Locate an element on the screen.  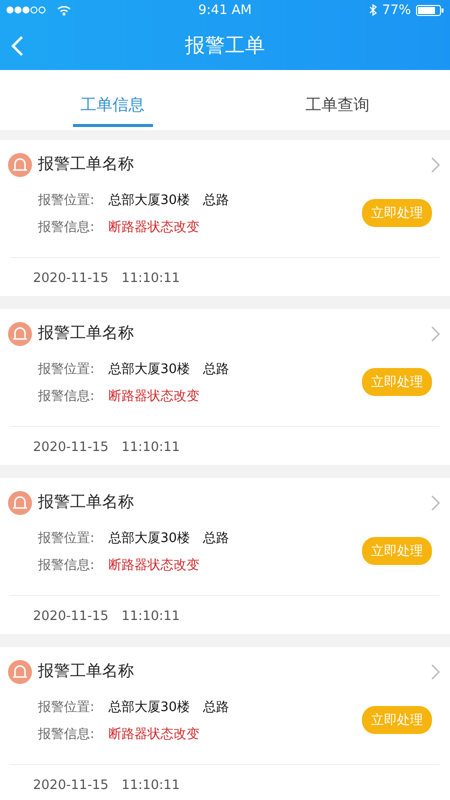
tab: 工单信息 is located at coordinates (112, 100).